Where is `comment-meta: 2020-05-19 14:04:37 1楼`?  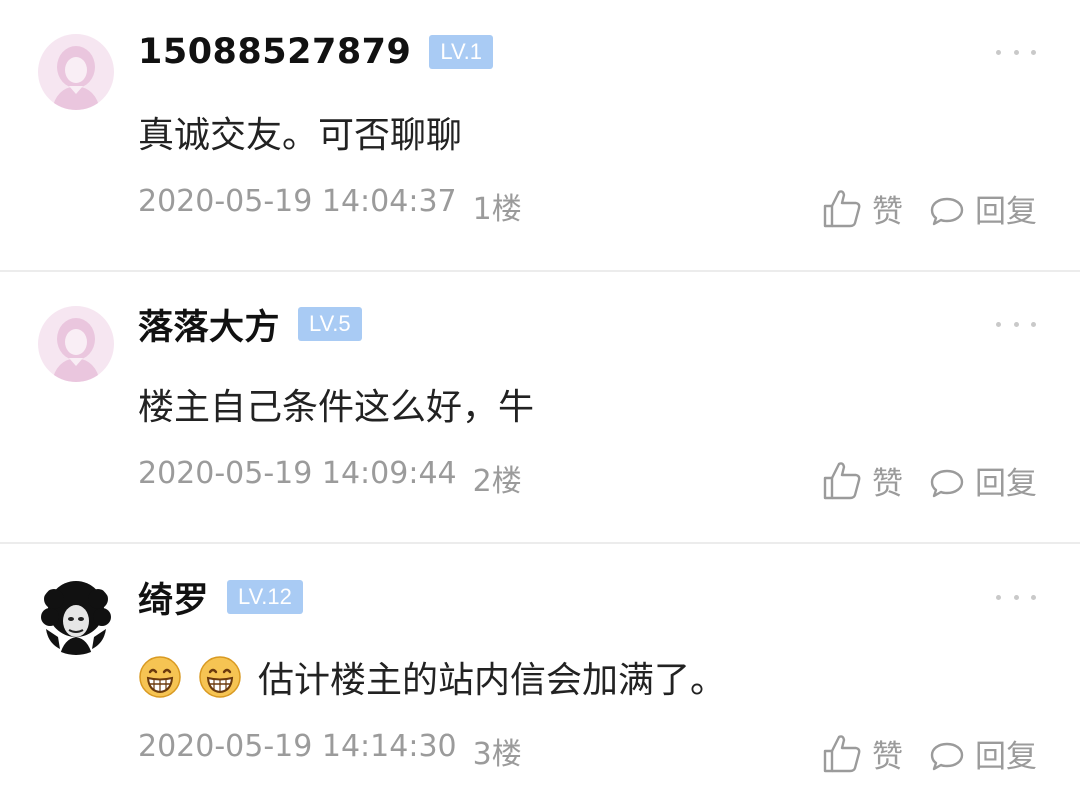
comment-meta: 2020-05-19 14:04:37 1楼 is located at coordinates (330, 206).